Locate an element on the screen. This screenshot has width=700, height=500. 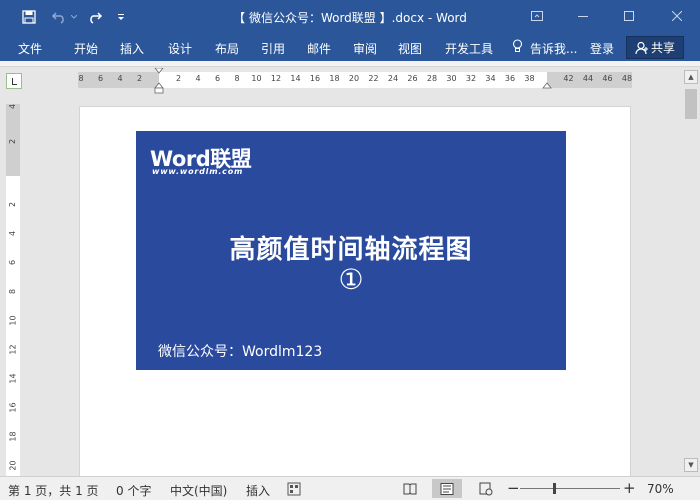
insert-mode: 插入 is located at coordinates (258, 490).